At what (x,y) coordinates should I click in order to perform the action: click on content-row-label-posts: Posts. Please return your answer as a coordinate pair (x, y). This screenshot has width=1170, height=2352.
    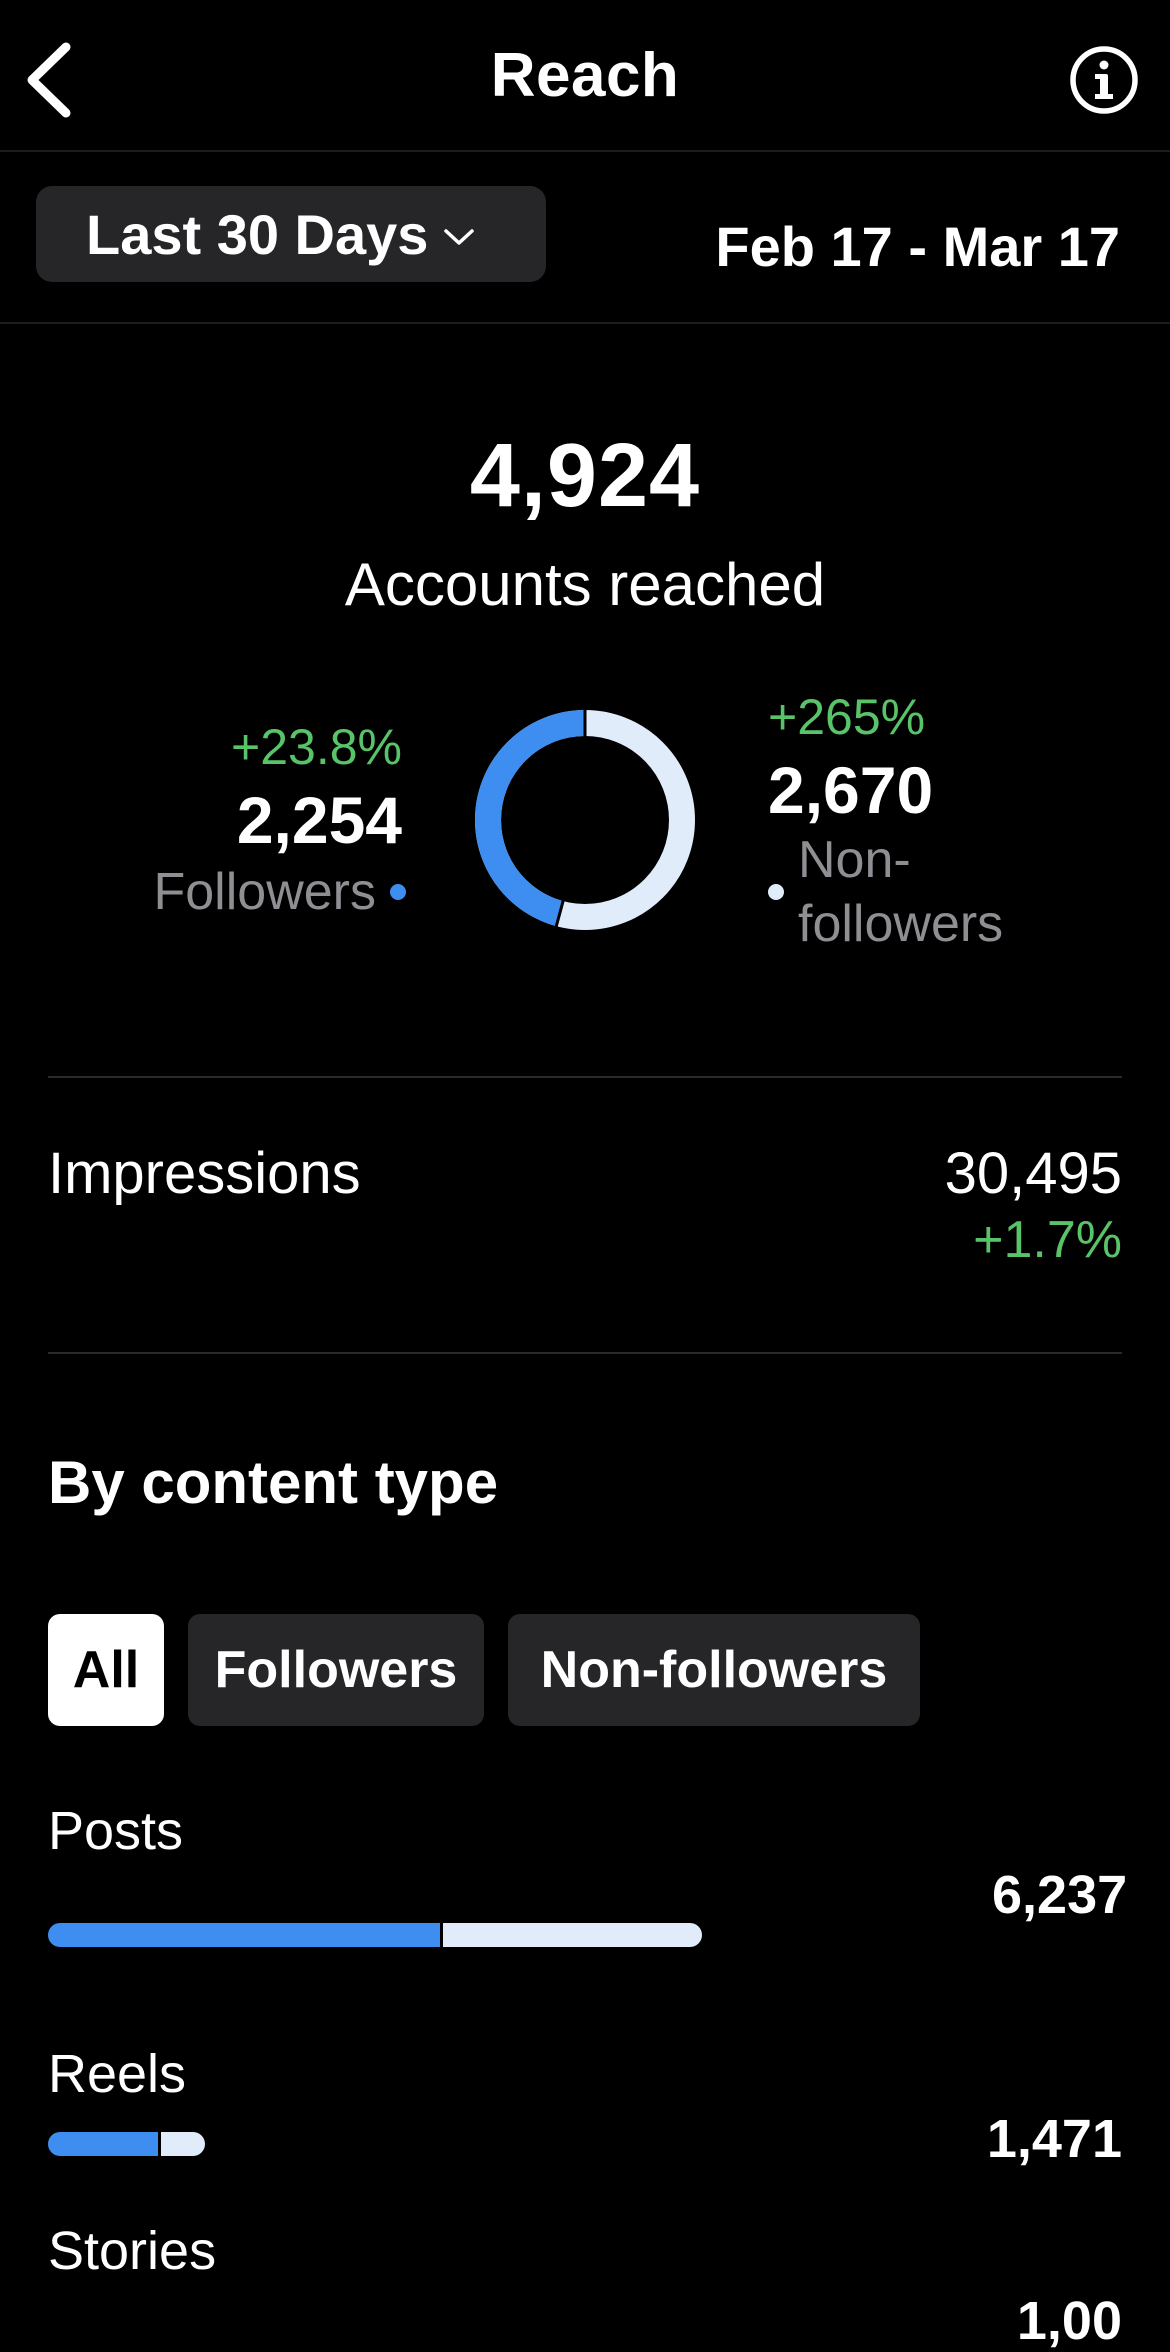
    Looking at the image, I should click on (116, 1831).